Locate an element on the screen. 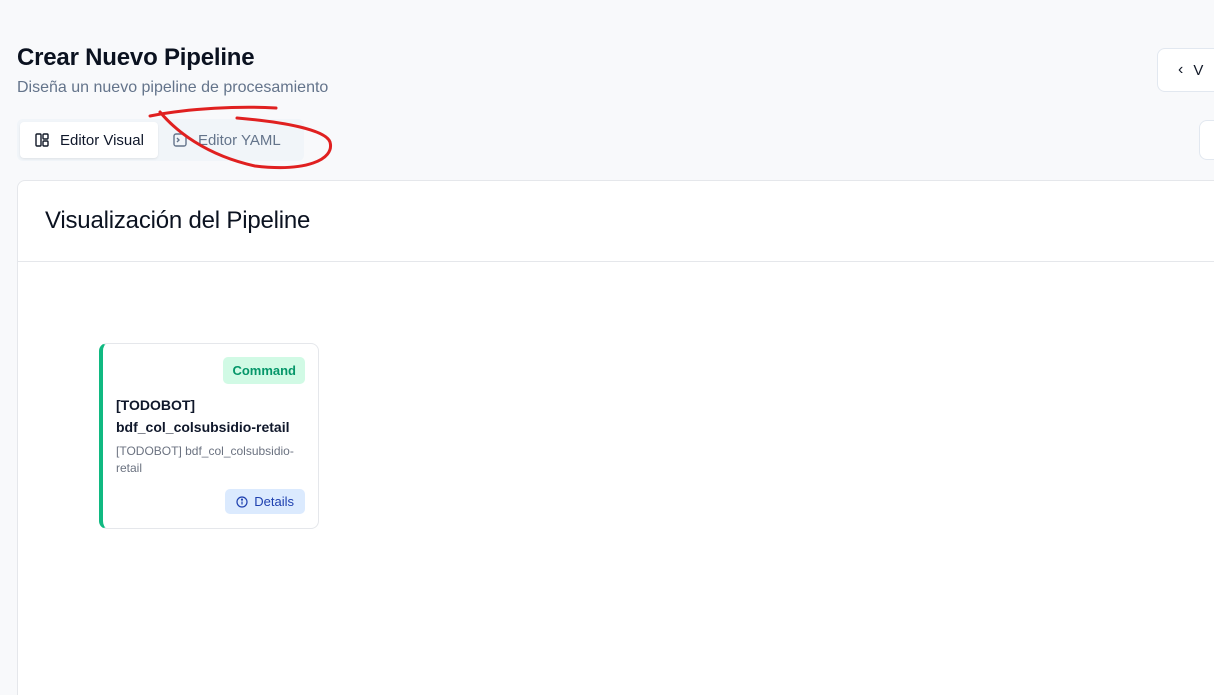 The width and height of the screenshot is (1214, 695). node-details-button: Details is located at coordinates (265, 501).